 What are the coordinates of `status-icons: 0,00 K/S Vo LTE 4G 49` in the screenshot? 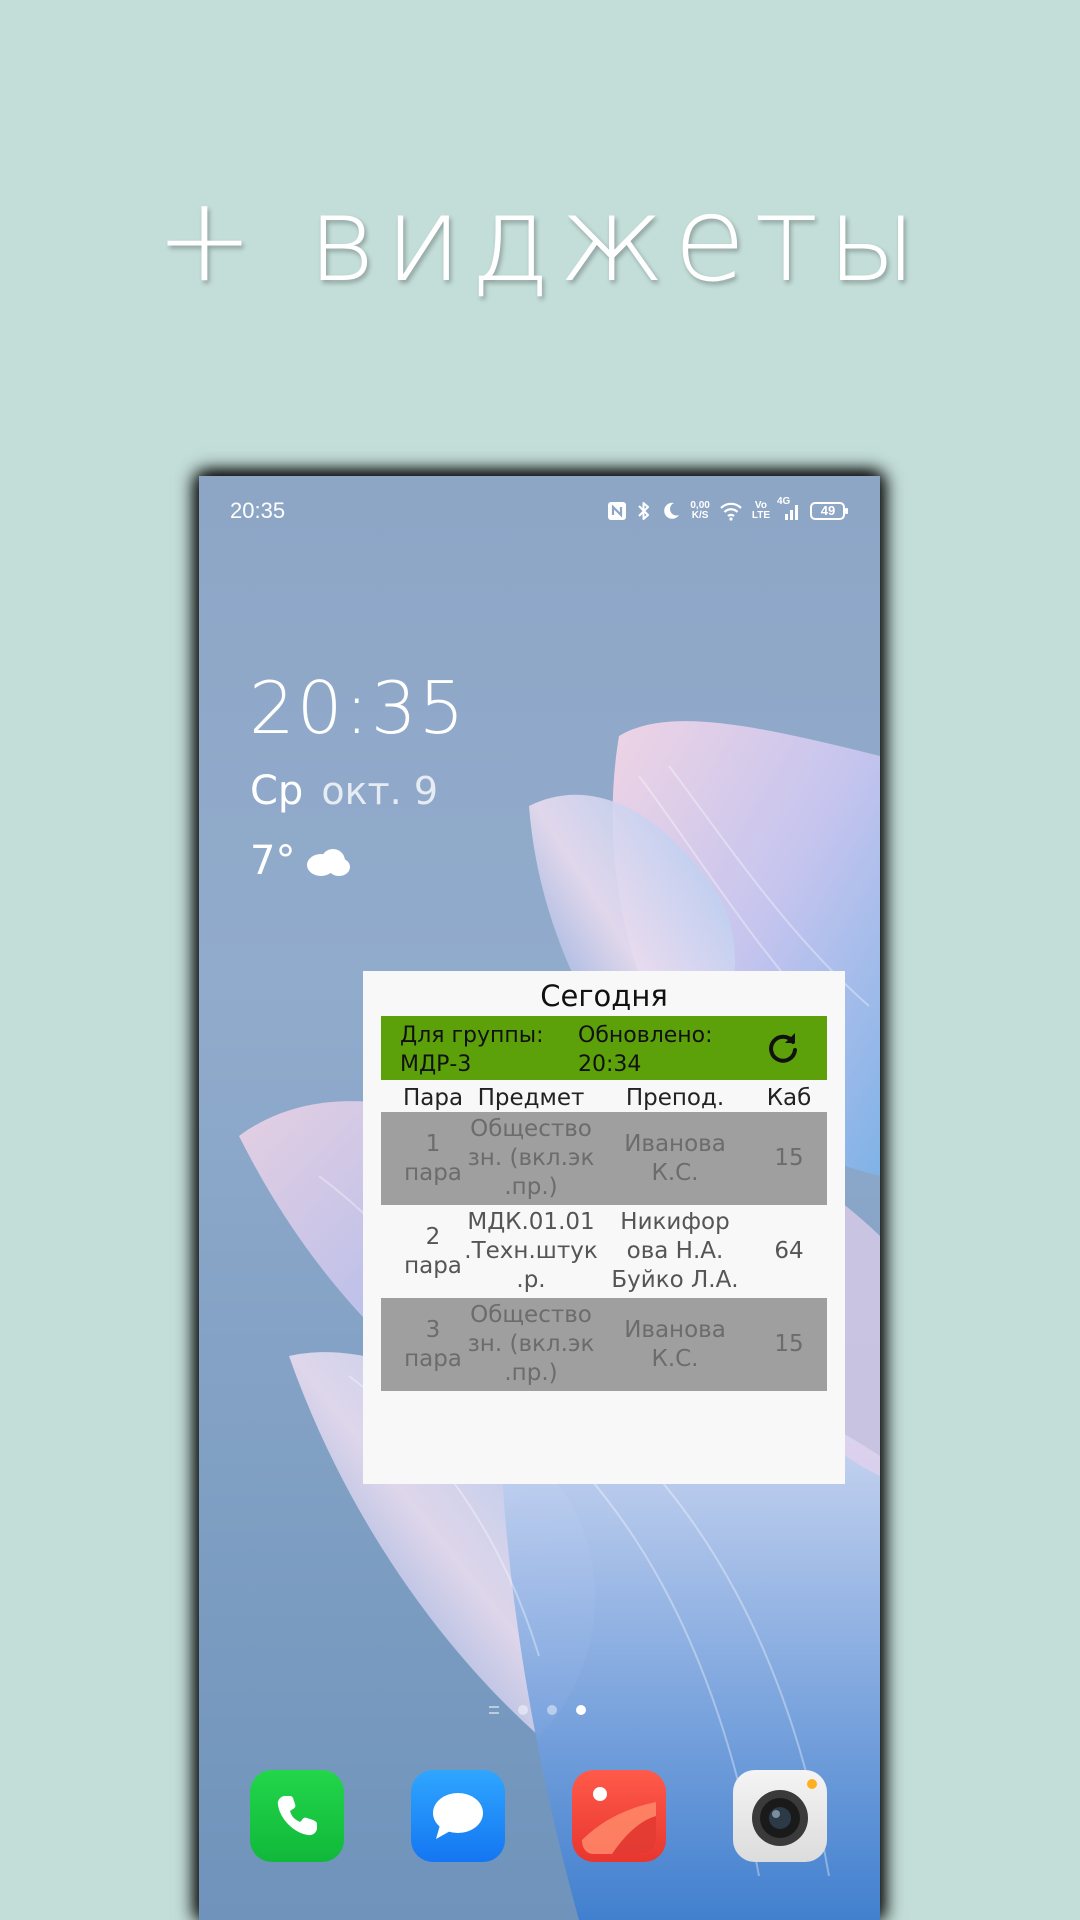 It's located at (728, 511).